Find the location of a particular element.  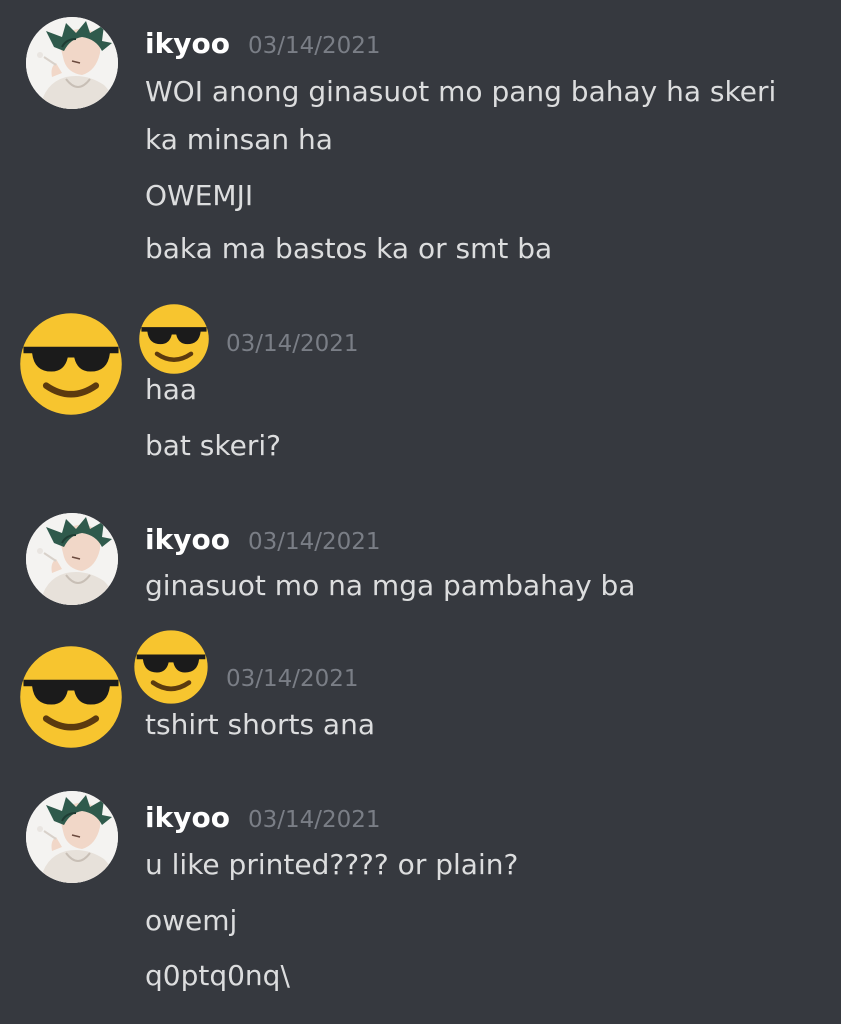

message-text: ginasuot mo na mga pambahay ba is located at coordinates (390, 585).